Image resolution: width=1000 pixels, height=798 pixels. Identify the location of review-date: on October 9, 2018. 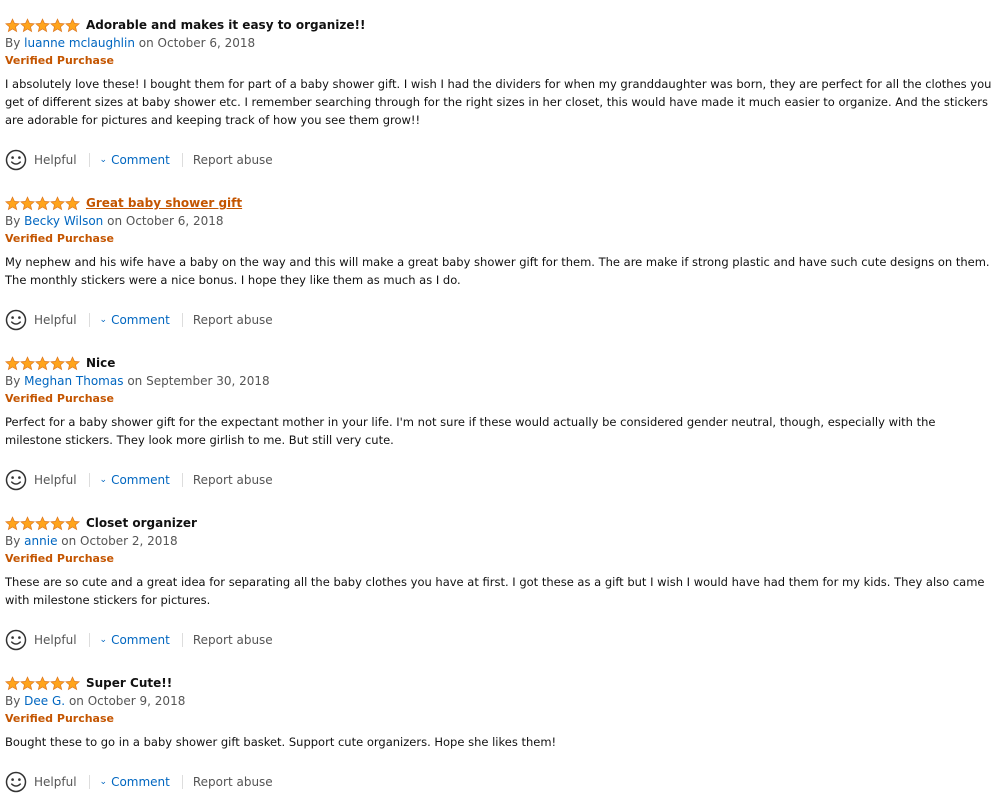
(127, 701).